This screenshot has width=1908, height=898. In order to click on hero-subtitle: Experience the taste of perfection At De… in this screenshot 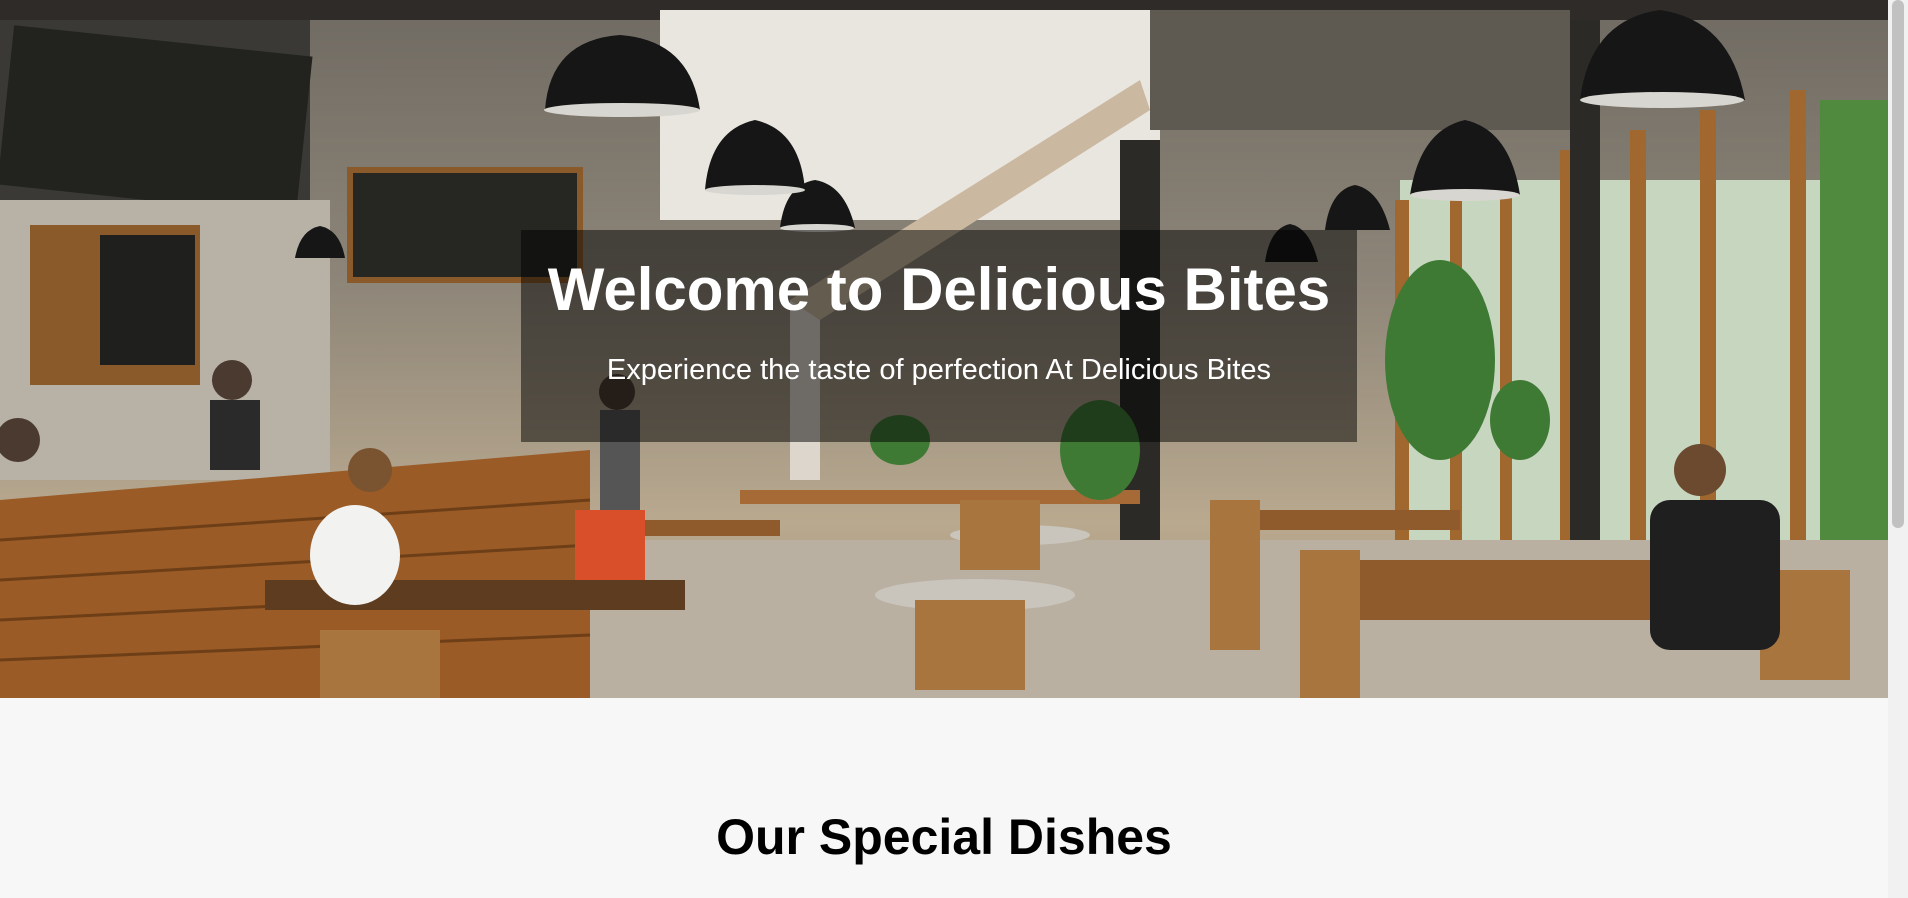, I will do `click(939, 370)`.